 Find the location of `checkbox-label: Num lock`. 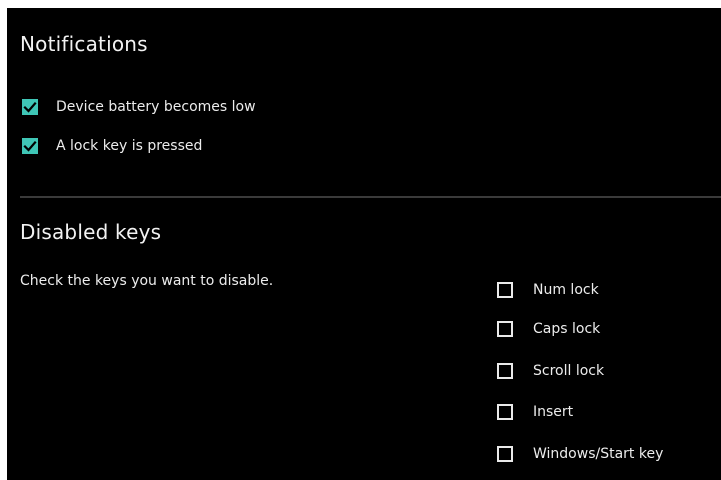

checkbox-label: Num lock is located at coordinates (566, 290).